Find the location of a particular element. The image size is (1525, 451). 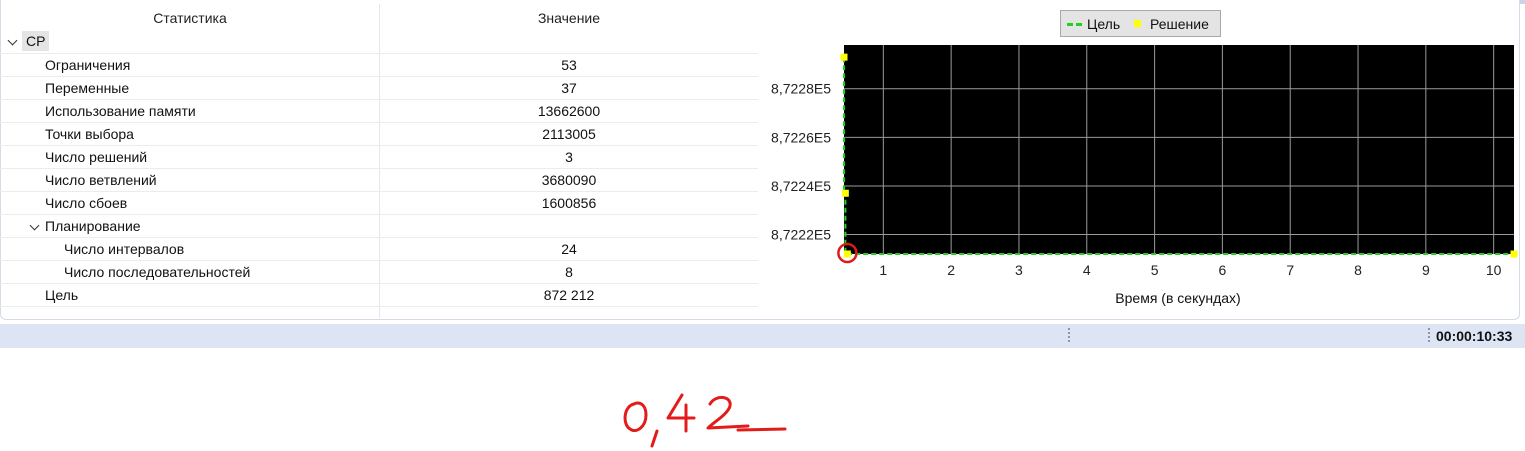

x-tick-label: 4 is located at coordinates (1087, 270).